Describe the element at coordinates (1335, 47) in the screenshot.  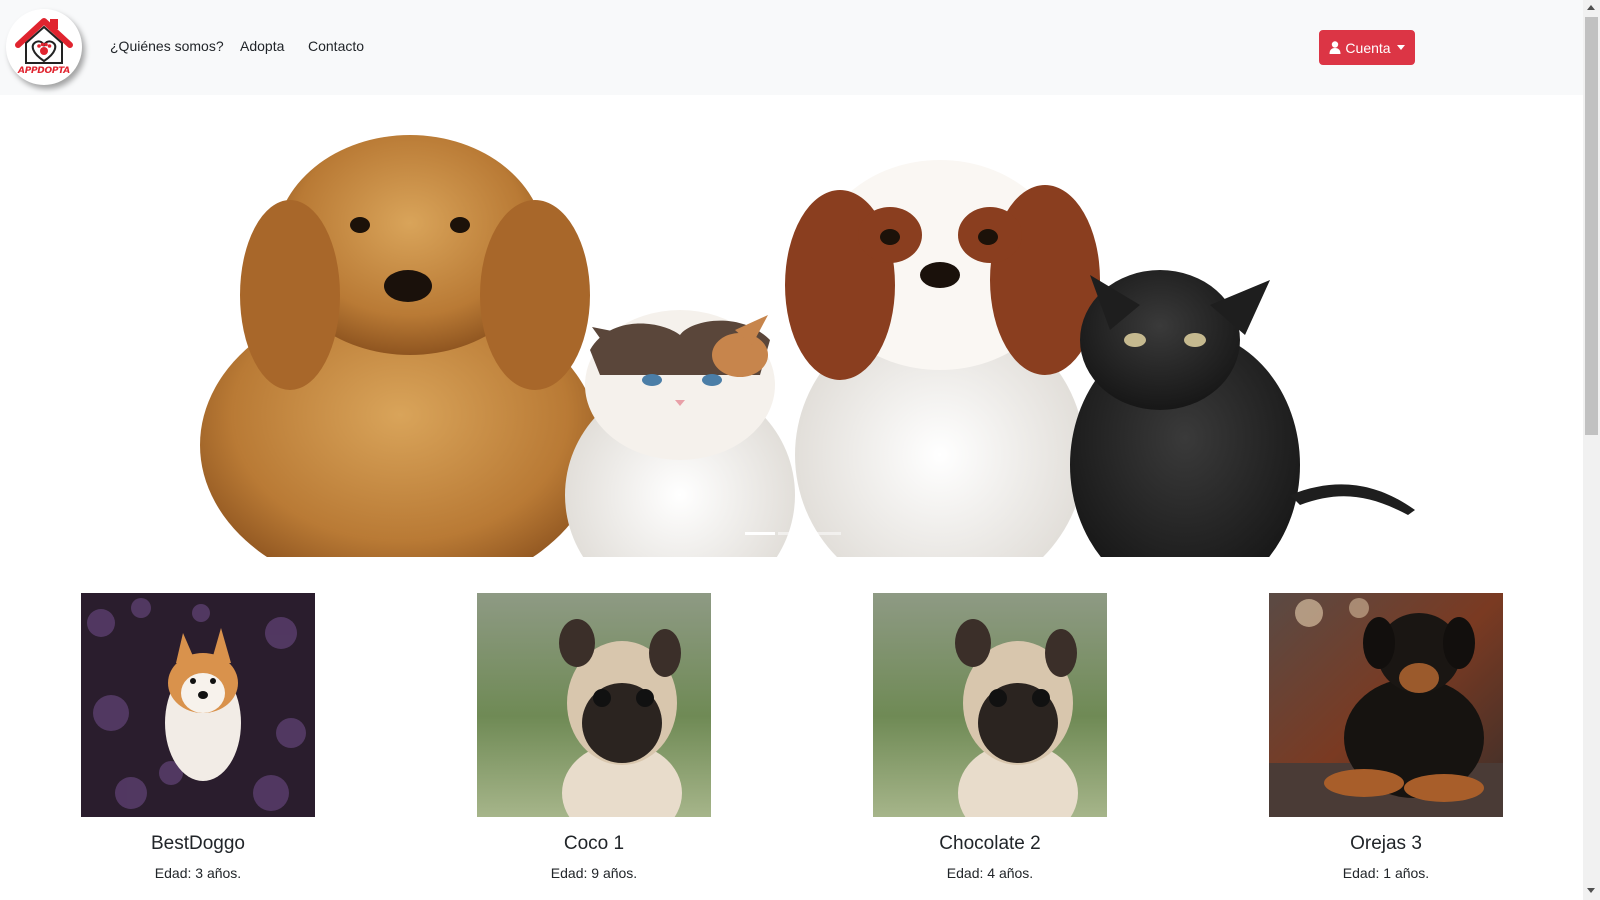
I see `user-icon` at that location.